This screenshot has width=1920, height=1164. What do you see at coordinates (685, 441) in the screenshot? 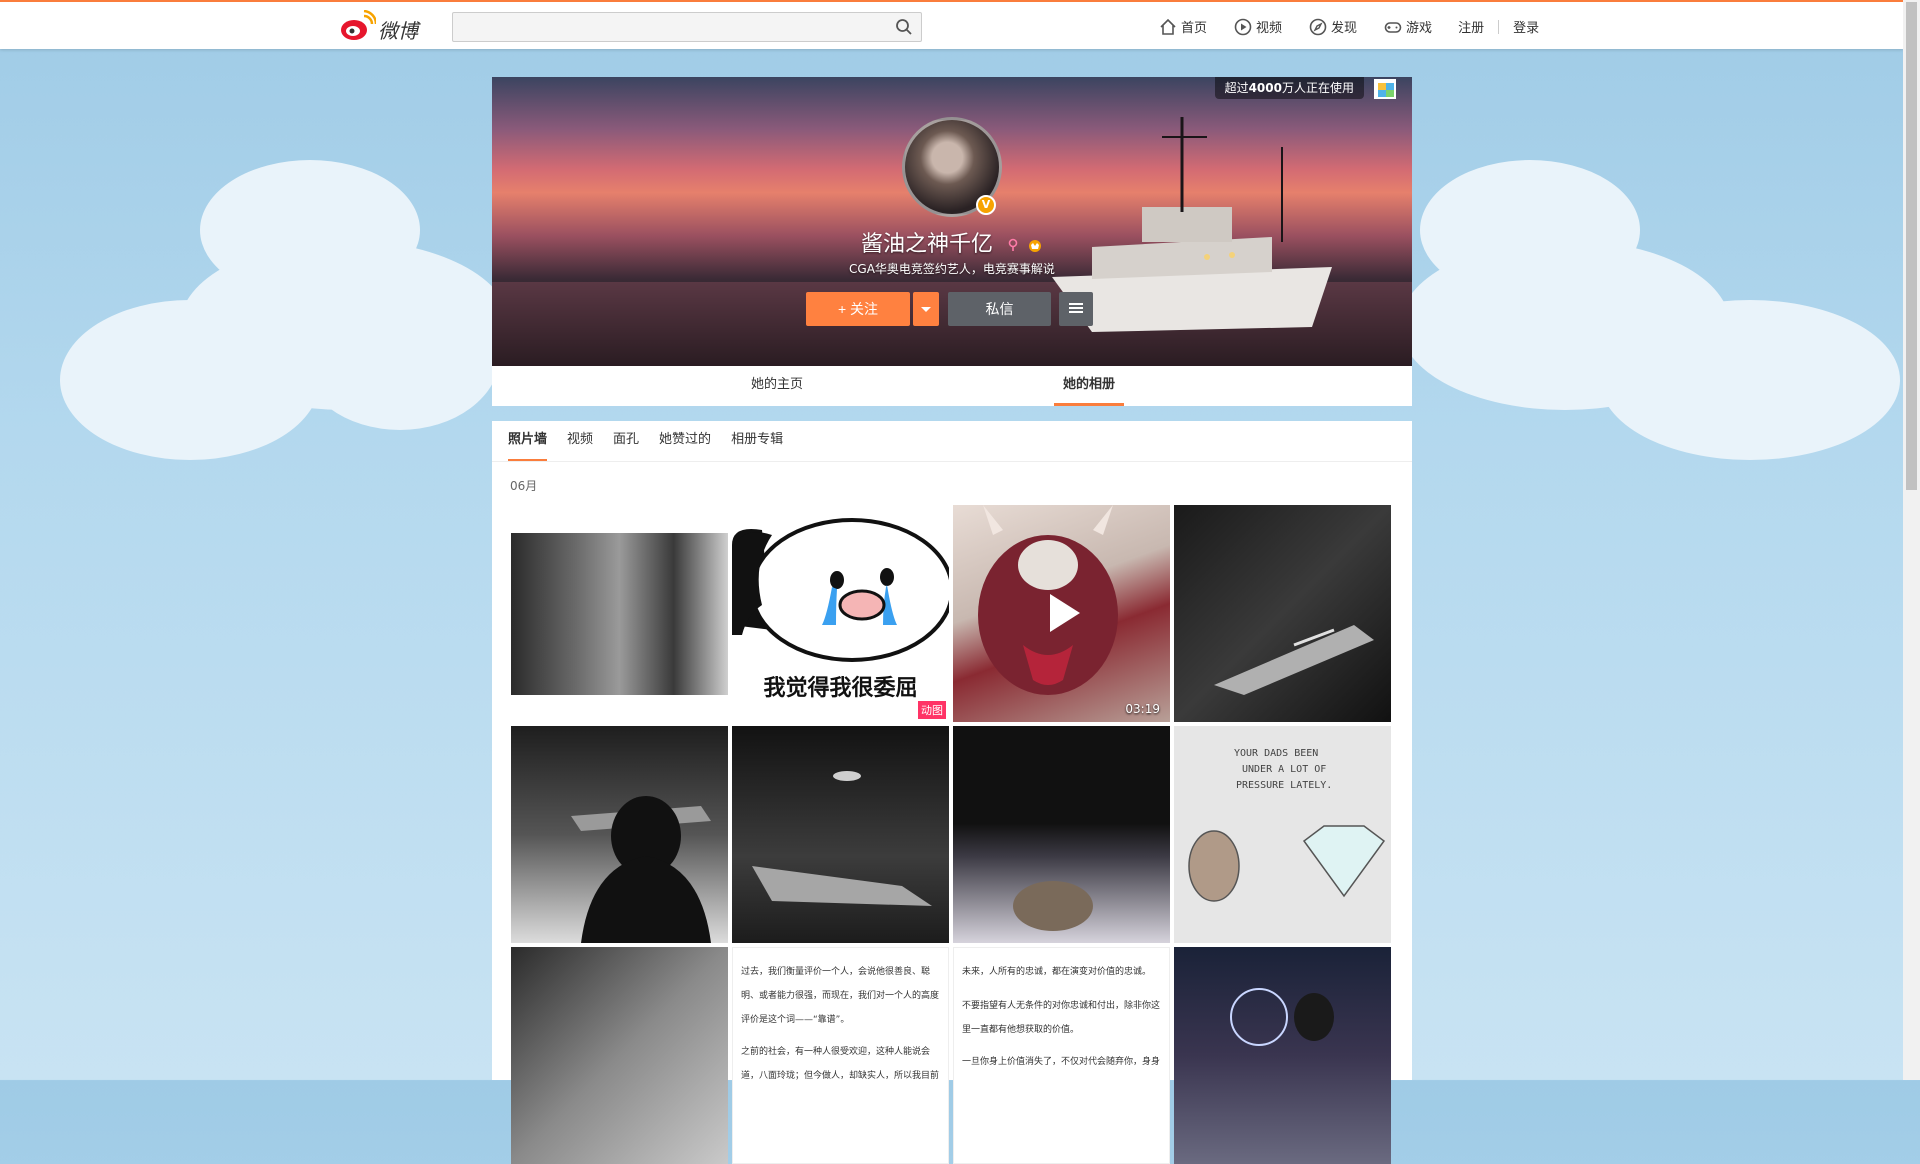
I see `subtab-liked: 她赞过的` at bounding box center [685, 441].